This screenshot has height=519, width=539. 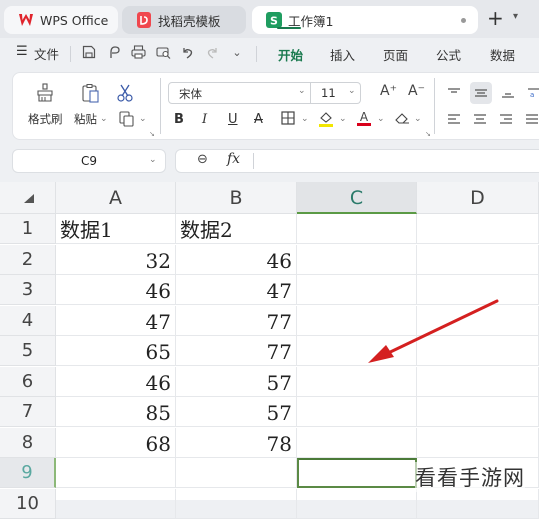 What do you see at coordinates (357, 473) in the screenshot?
I see `cell-c9` at bounding box center [357, 473].